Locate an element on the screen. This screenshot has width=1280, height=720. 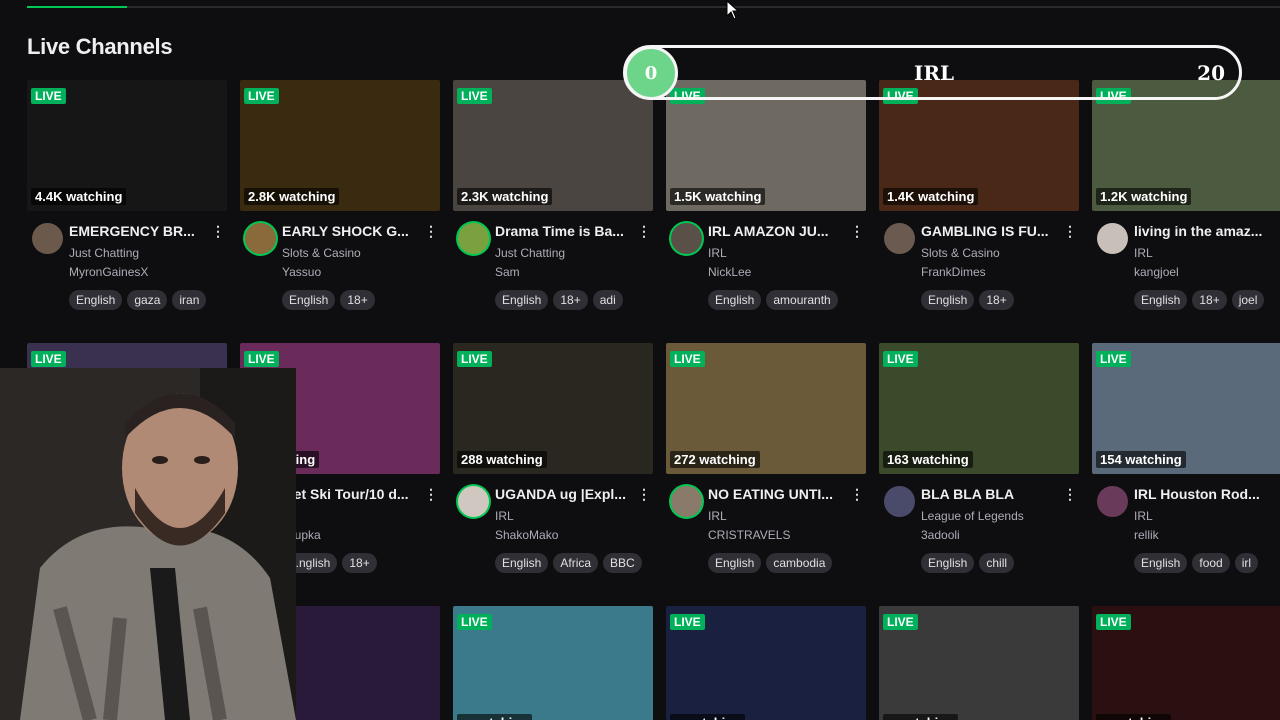
irl-slider: 0 IRL 20 is located at coordinates (932, 72).